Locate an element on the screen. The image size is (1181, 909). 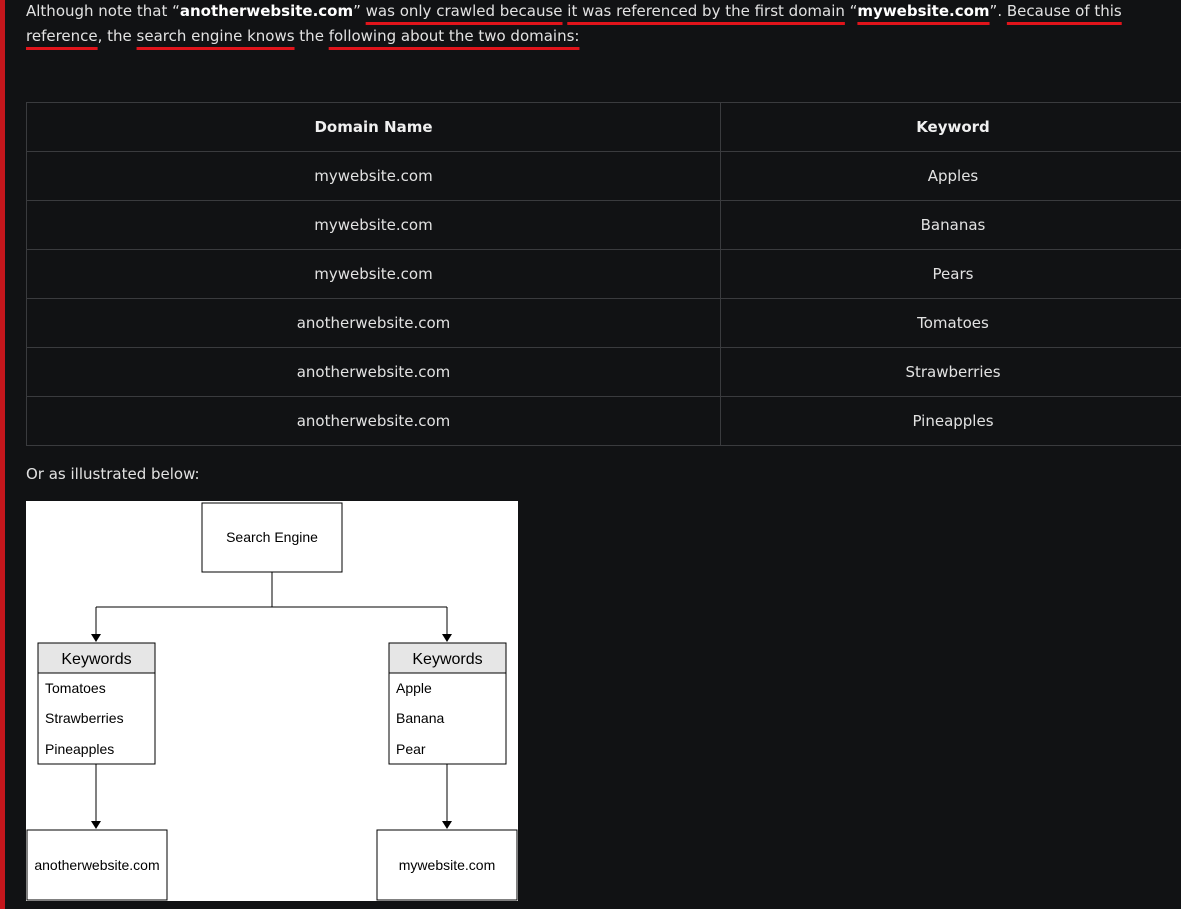
left-keywords-header: Keywords is located at coordinates (96, 659).